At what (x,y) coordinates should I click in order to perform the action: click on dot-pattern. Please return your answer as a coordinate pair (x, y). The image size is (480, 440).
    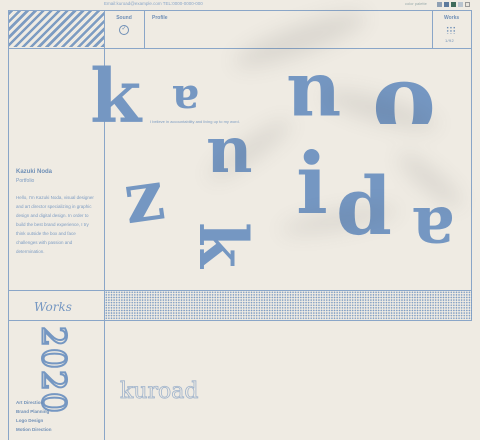
    Looking at the image, I should click on (288, 305).